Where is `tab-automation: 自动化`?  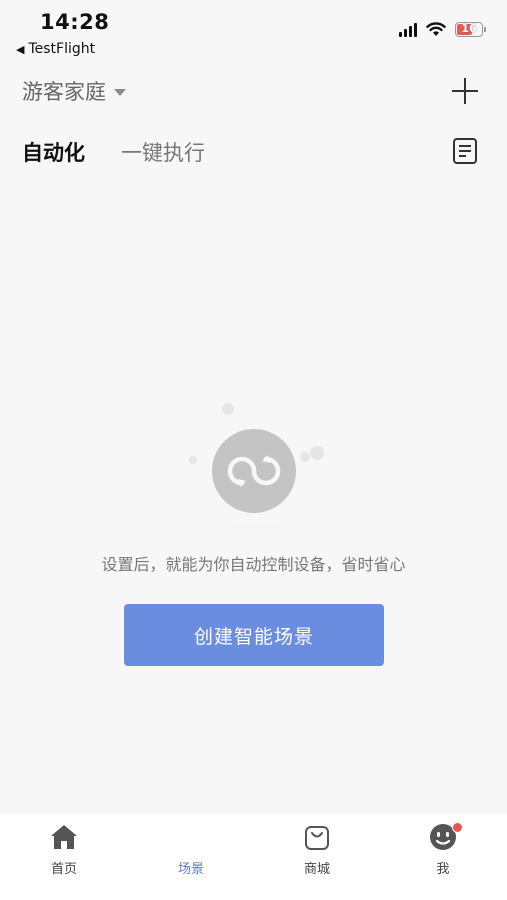
tab-automation: 自动化 is located at coordinates (53, 152).